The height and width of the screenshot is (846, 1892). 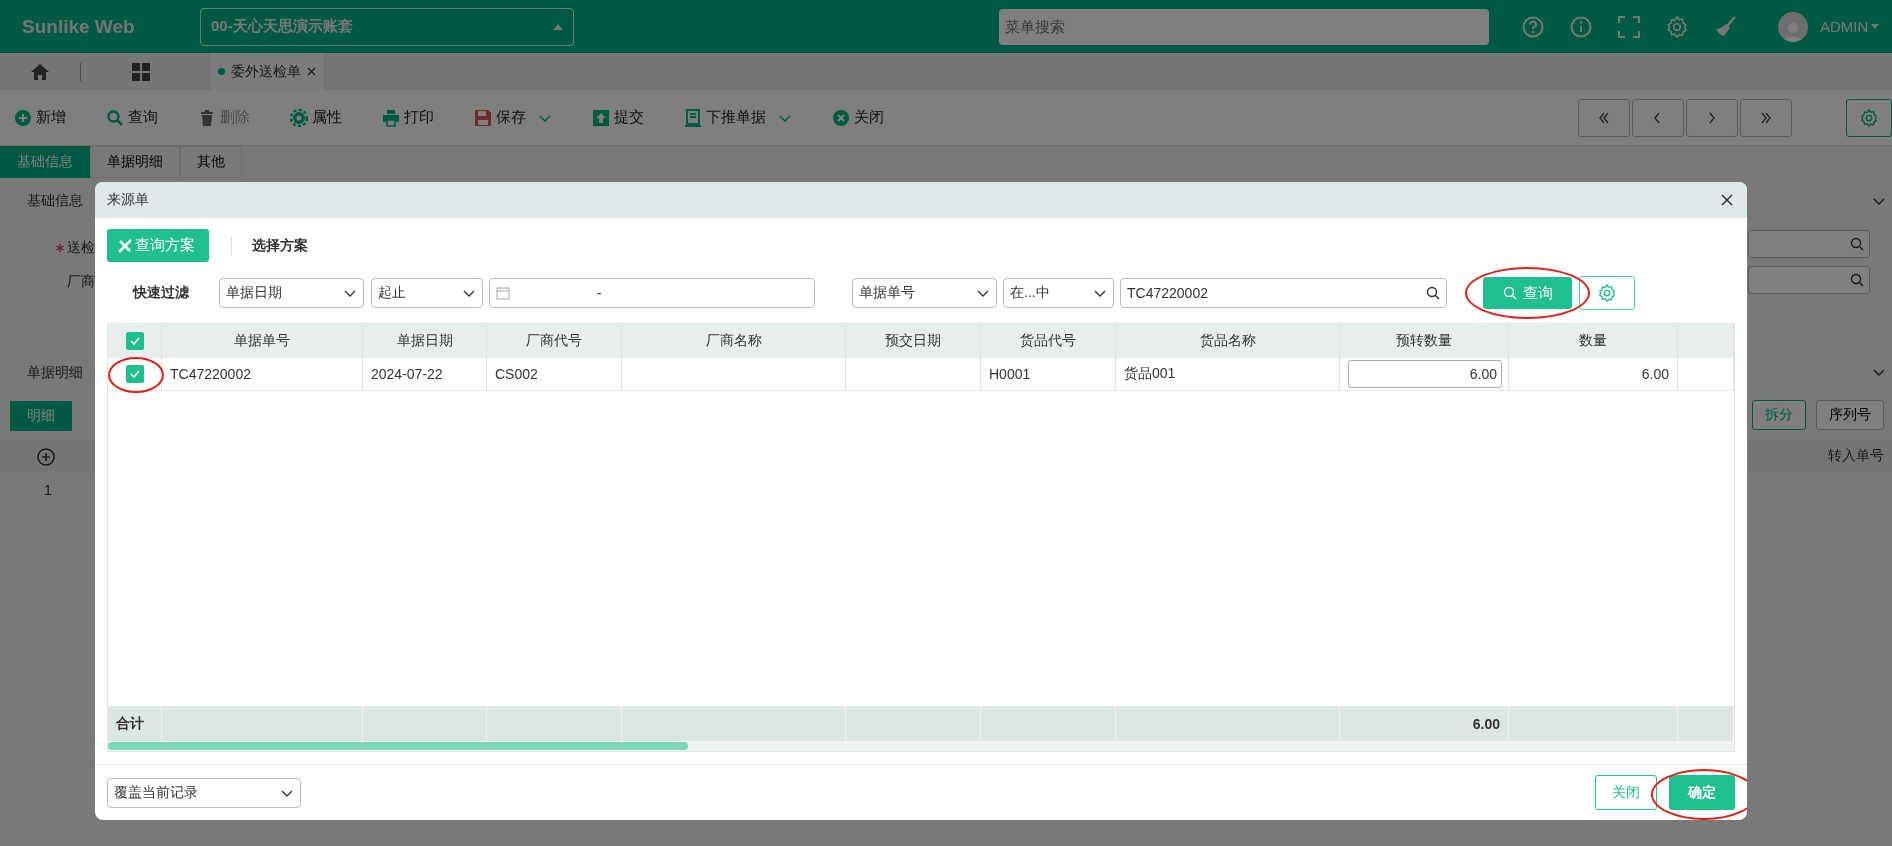 What do you see at coordinates (141, 71) in the screenshot?
I see `grid-icon` at bounding box center [141, 71].